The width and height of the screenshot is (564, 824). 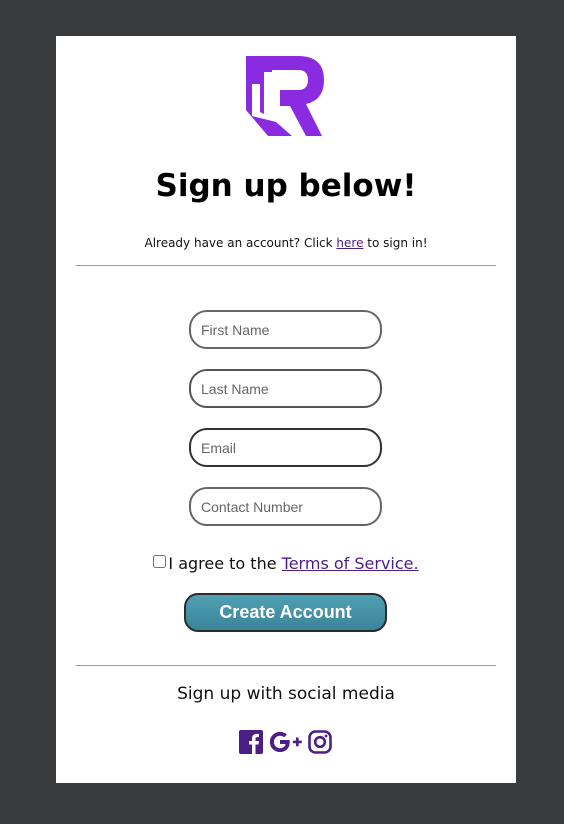 I want to click on terms-agreement: I agree to the Terms of Service., so click(x=286, y=563).